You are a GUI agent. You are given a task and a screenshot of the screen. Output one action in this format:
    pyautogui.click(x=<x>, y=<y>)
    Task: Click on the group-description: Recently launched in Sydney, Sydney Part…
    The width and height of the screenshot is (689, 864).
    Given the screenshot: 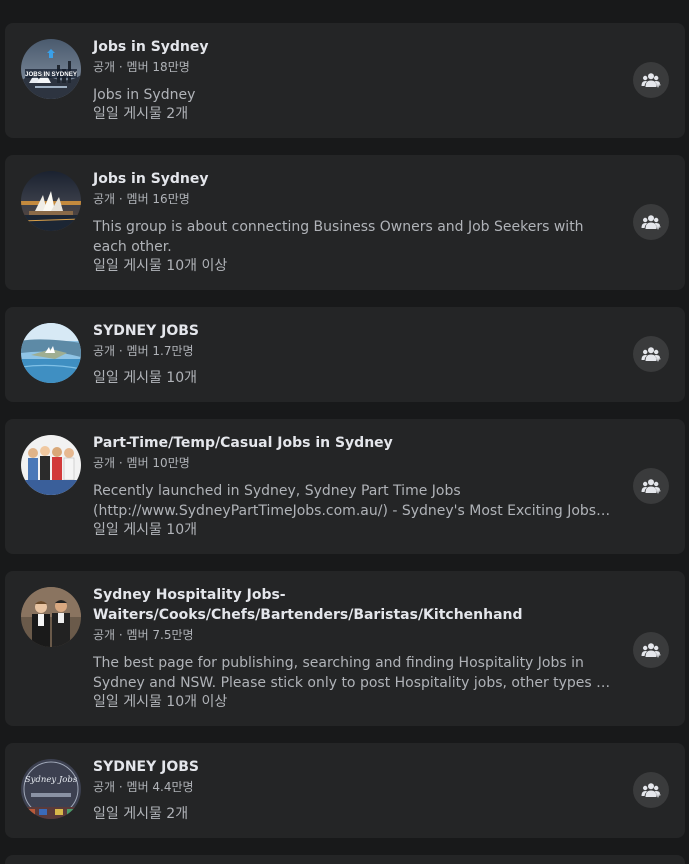 What is the action you would take?
    pyautogui.click(x=345, y=501)
    